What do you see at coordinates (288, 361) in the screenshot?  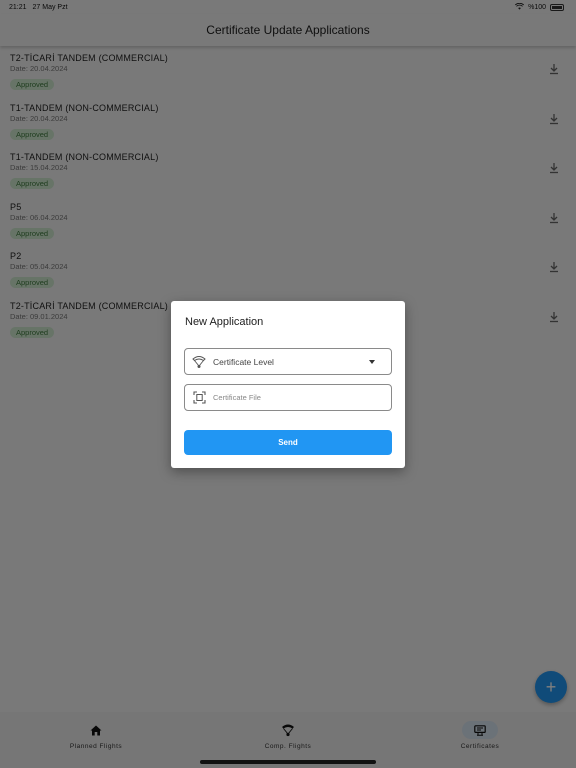 I see `certificate-level-select: Certificate Level` at bounding box center [288, 361].